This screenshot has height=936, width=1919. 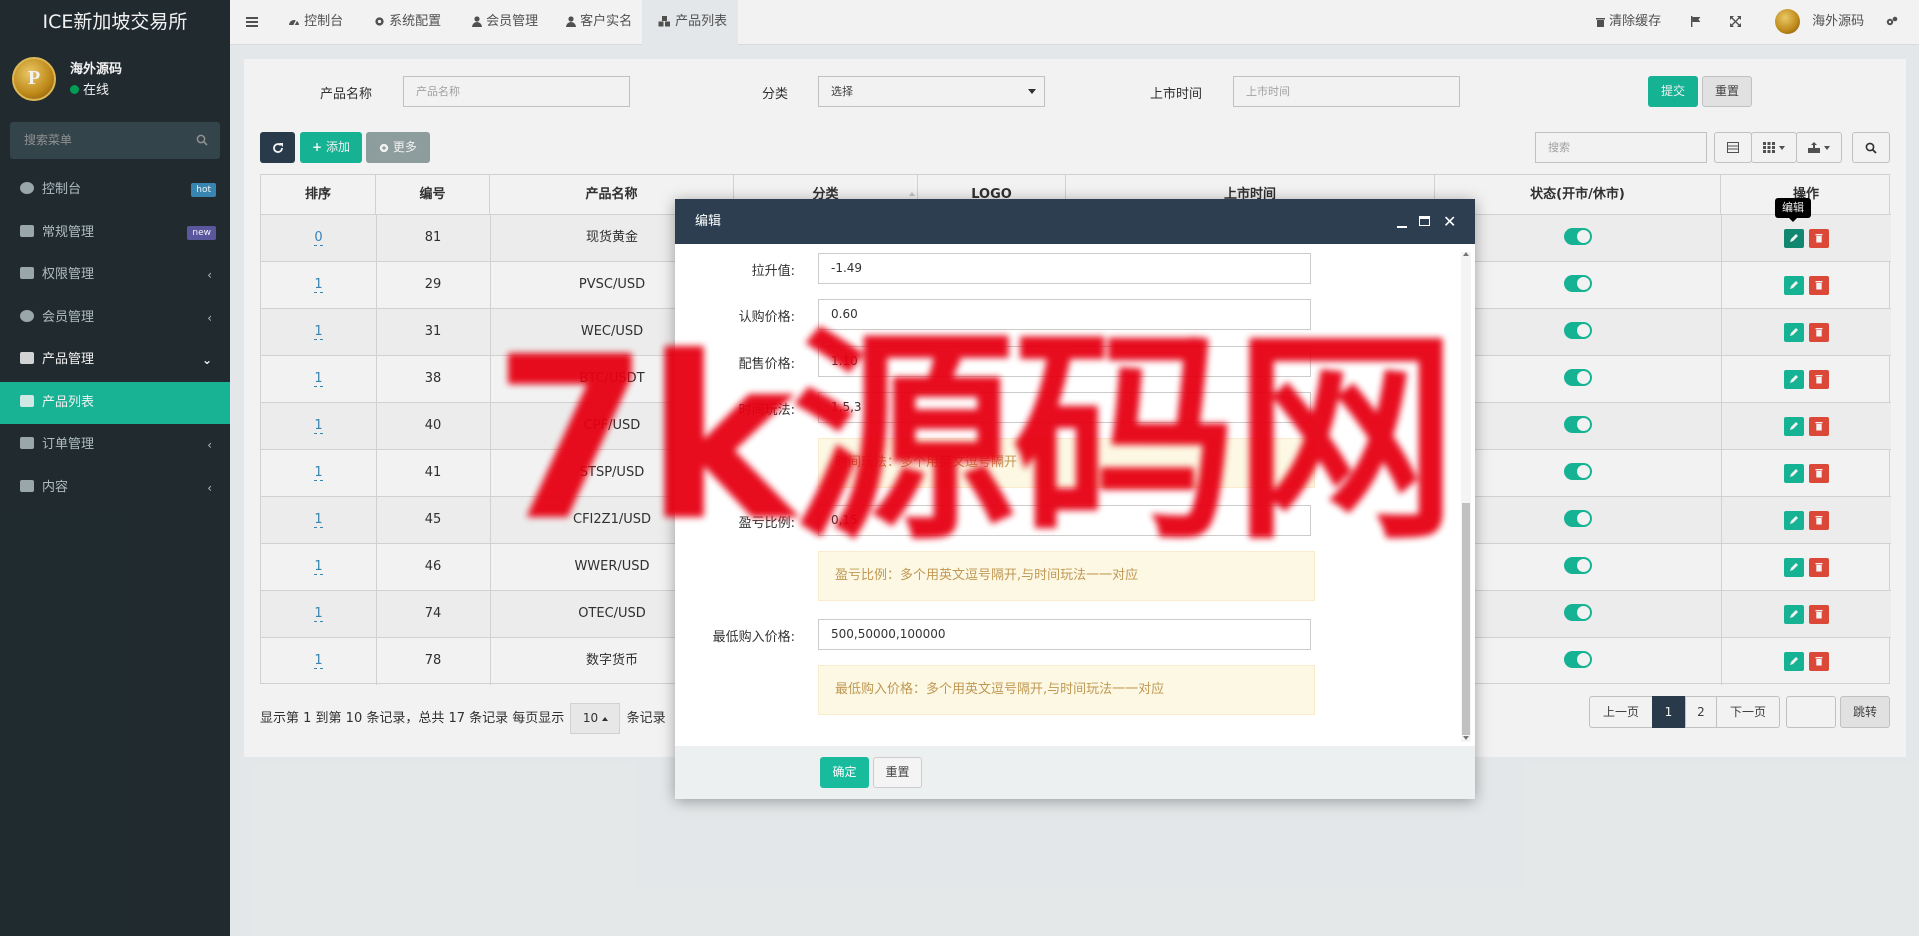 What do you see at coordinates (1466, 254) in the screenshot?
I see `scroll-up-arrow` at bounding box center [1466, 254].